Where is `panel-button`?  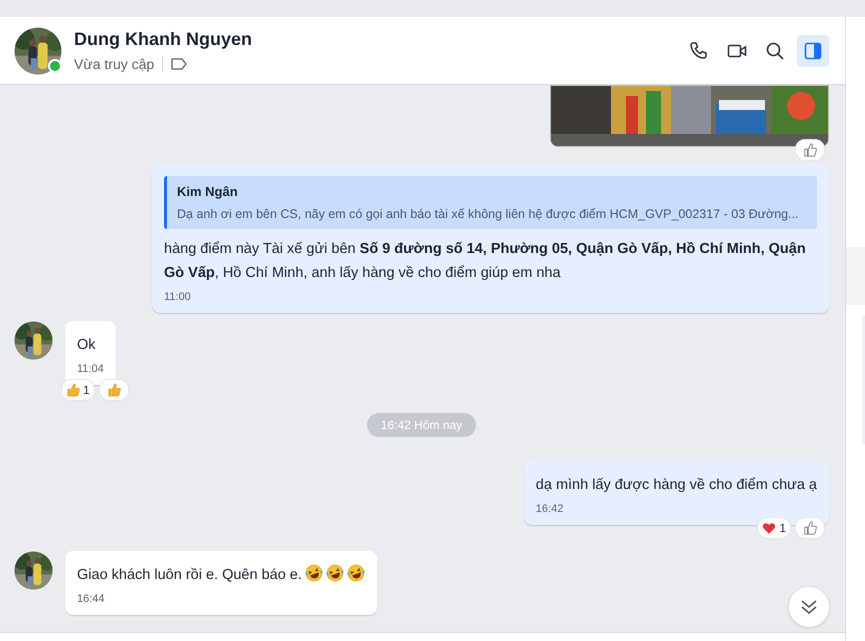 panel-button is located at coordinates (813, 50).